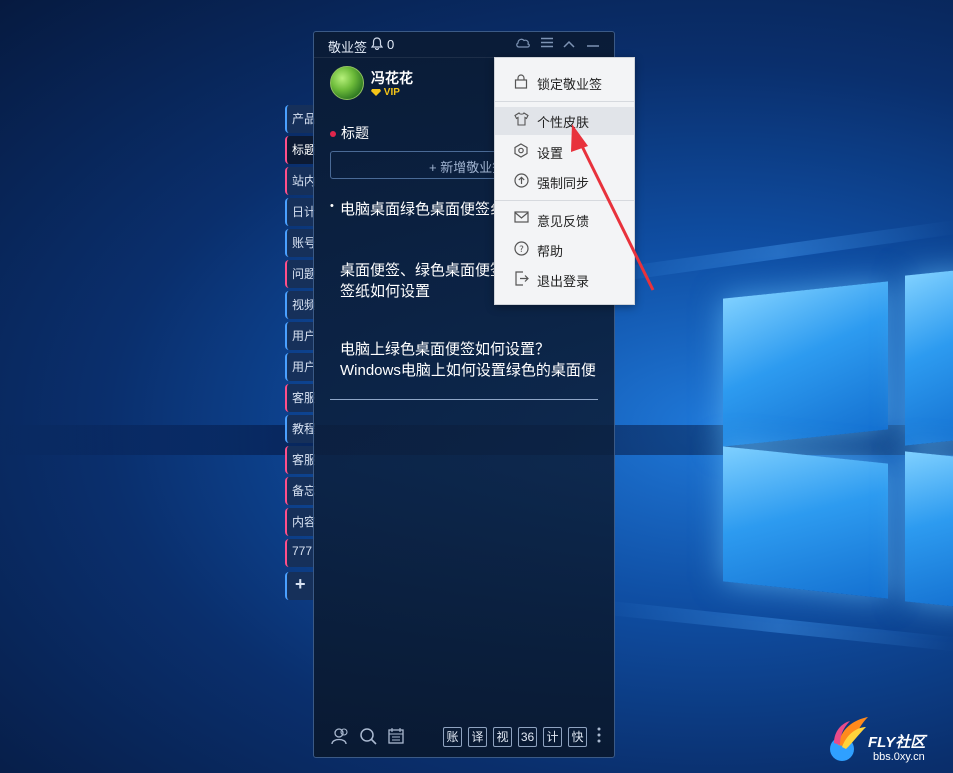 The width and height of the screenshot is (953, 773). I want to click on watermark-brand: FLY社区, so click(897, 742).